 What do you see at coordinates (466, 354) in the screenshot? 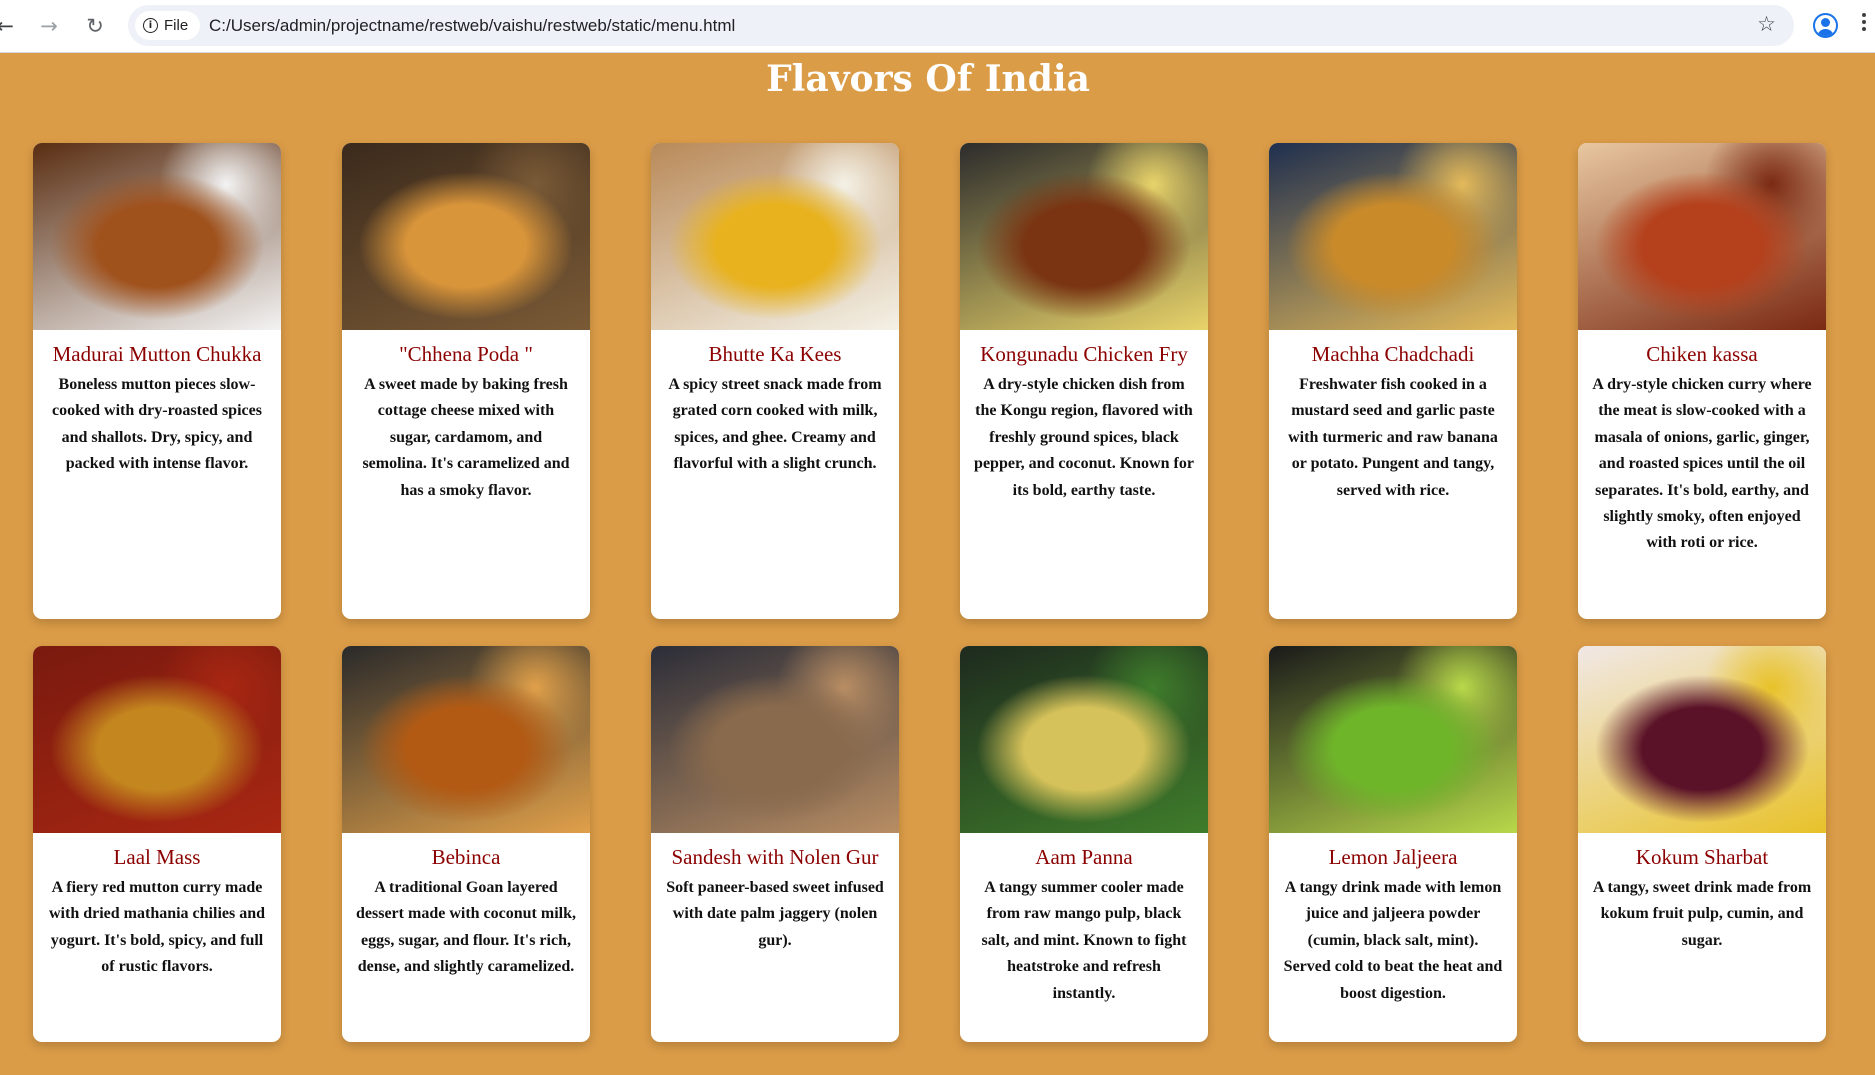
I see `dish-name: "Chhena Poda "` at bounding box center [466, 354].